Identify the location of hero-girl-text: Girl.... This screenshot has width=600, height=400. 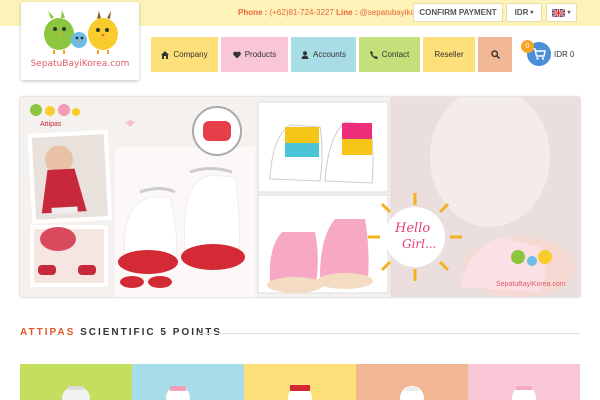
(419, 244).